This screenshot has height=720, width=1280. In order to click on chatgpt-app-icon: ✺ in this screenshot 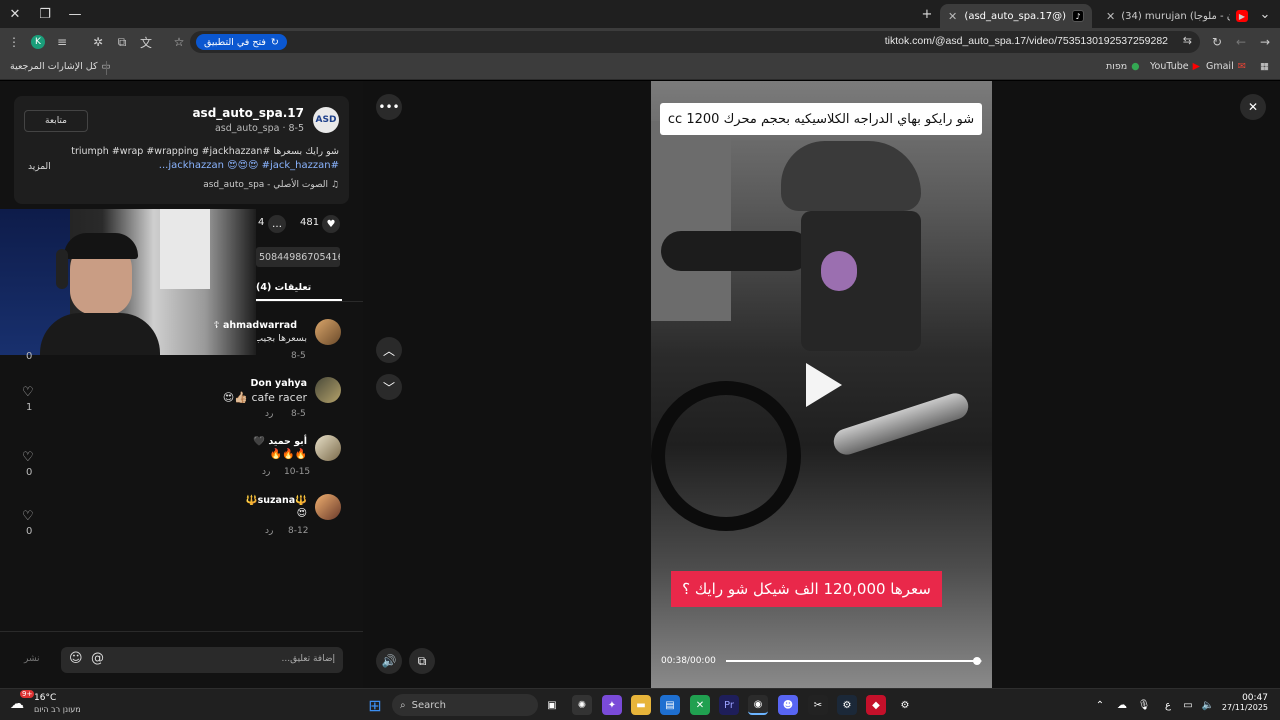, I will do `click(582, 705)`.